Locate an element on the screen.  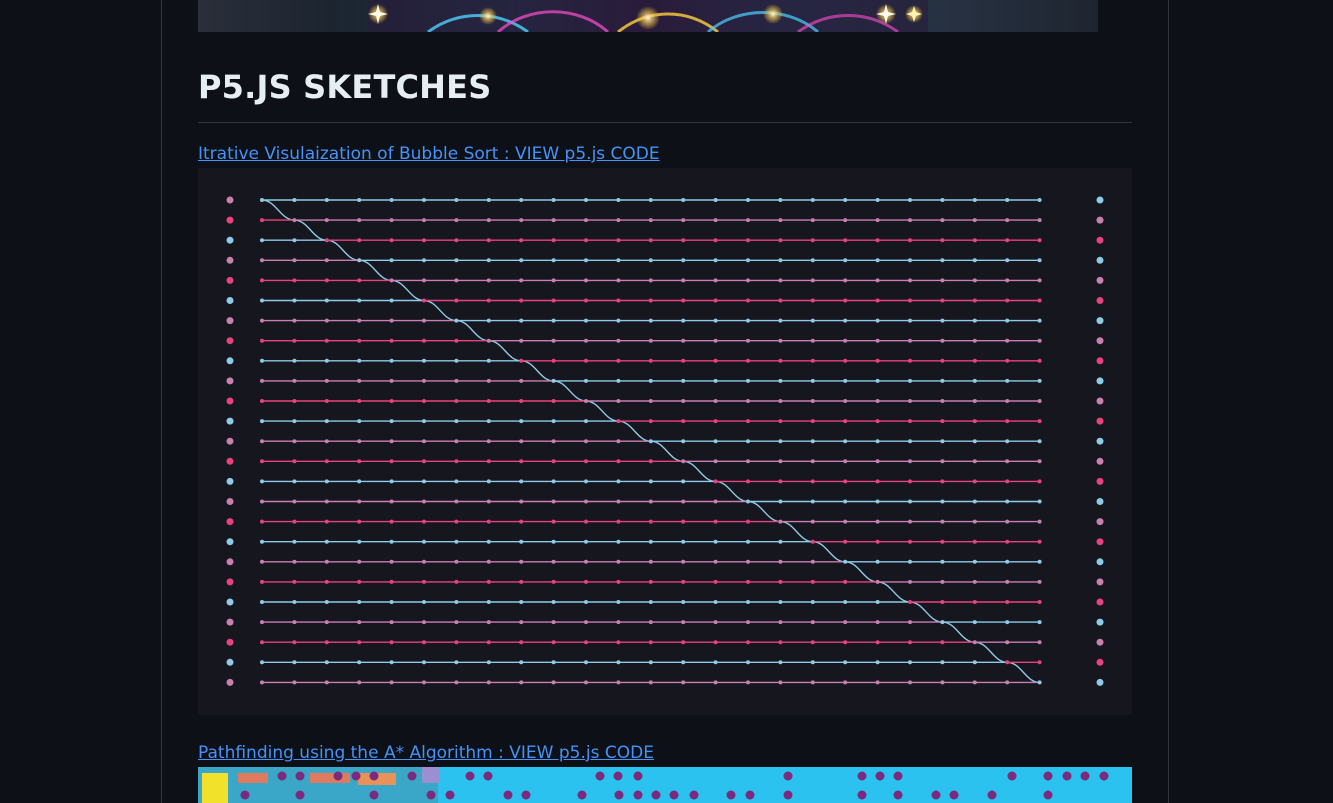
astar-canvas is located at coordinates (653, 785).